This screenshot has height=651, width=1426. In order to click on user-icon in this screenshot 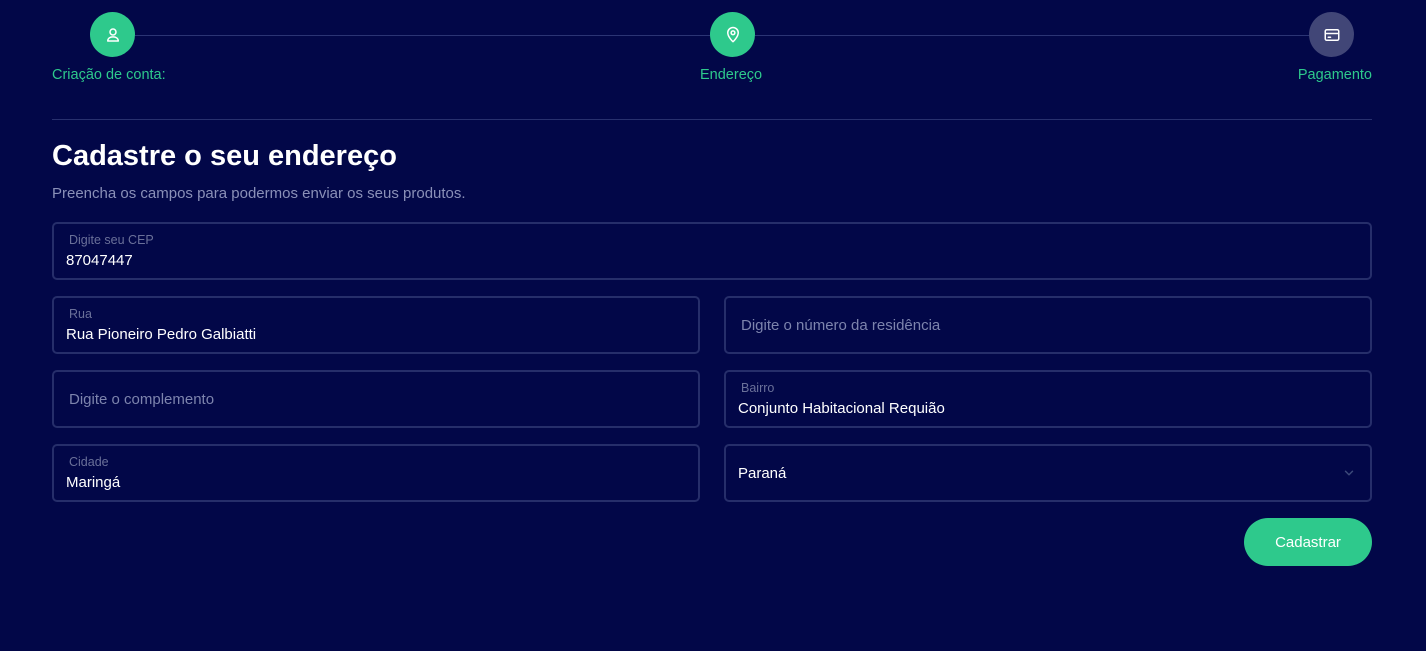, I will do `click(112, 34)`.